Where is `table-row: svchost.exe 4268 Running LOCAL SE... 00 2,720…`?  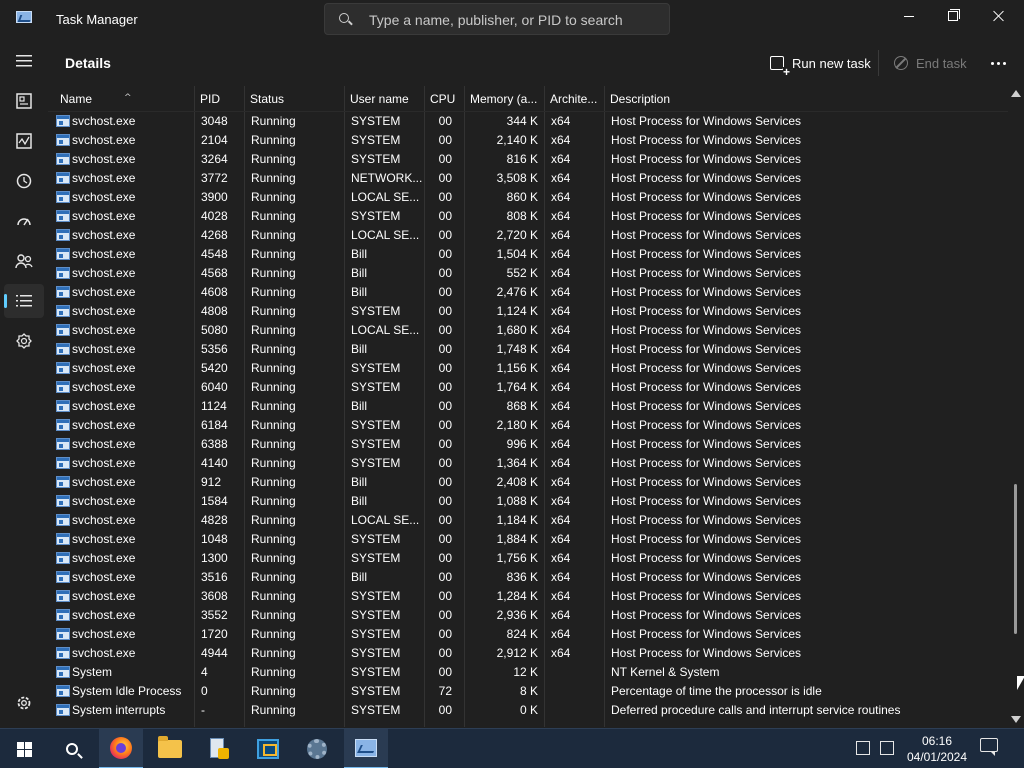
table-row: svchost.exe 4268 Running LOCAL SE... 00 2,720… is located at coordinates (528, 235).